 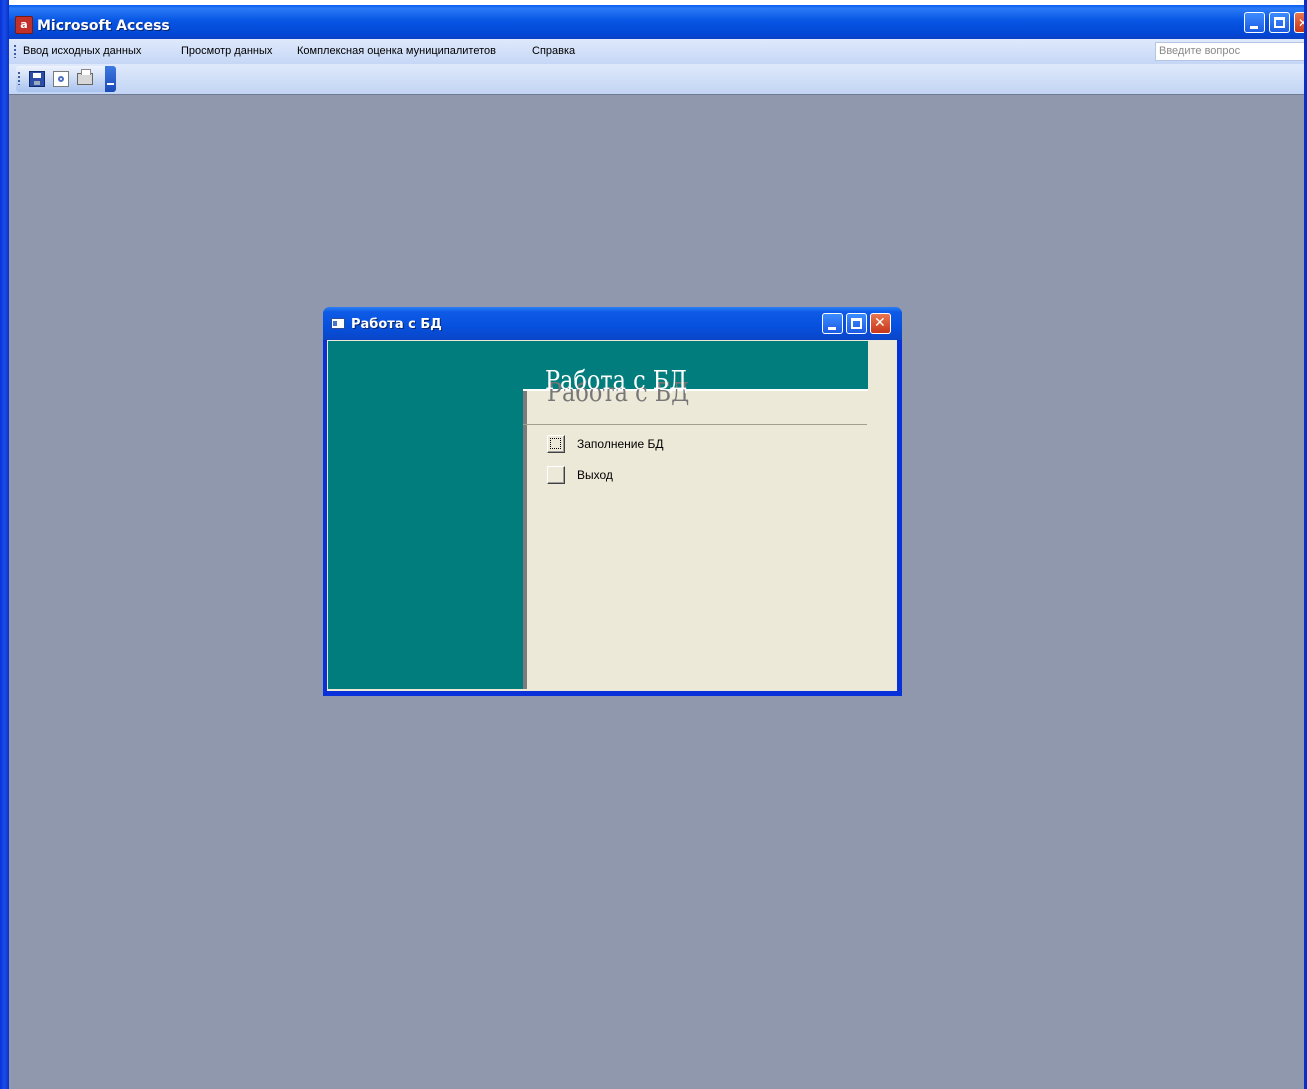 What do you see at coordinates (37, 79) in the screenshot?
I see `save-icon` at bounding box center [37, 79].